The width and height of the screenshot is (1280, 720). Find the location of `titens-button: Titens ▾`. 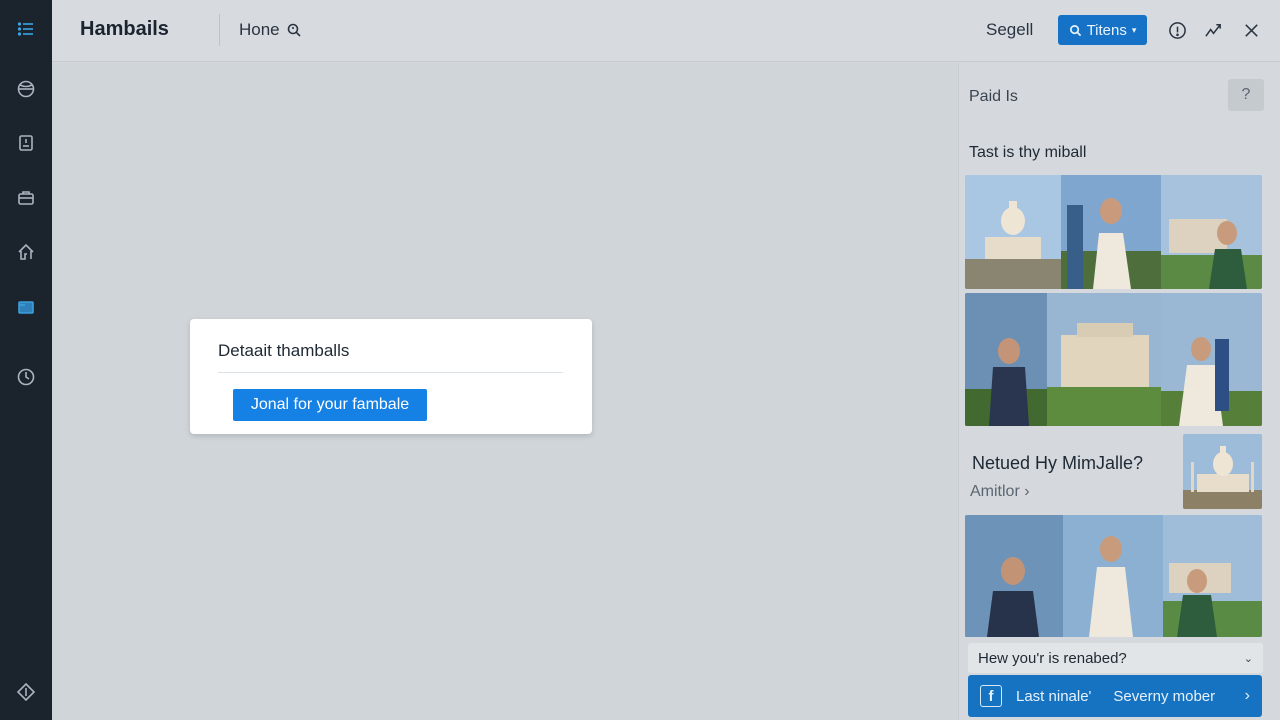

titens-button: Titens ▾ is located at coordinates (1102, 30).